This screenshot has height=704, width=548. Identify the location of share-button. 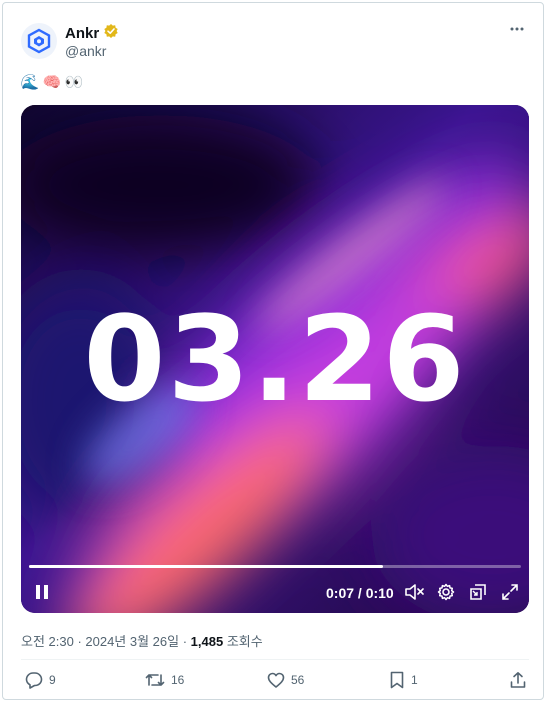
(518, 680).